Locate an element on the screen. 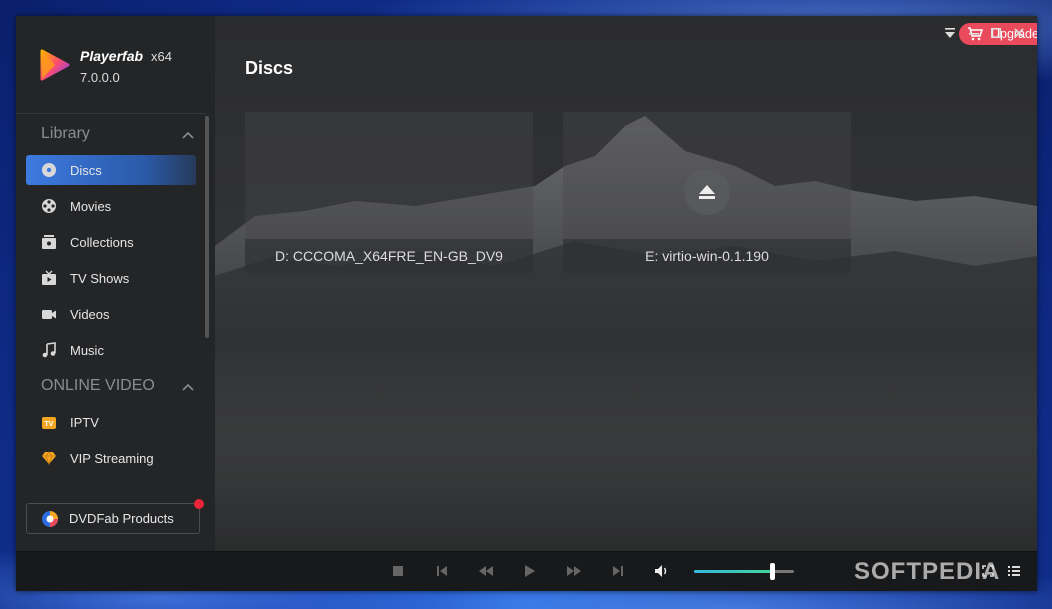 The height and width of the screenshot is (609, 1052). music-note-icon is located at coordinates (49, 350).